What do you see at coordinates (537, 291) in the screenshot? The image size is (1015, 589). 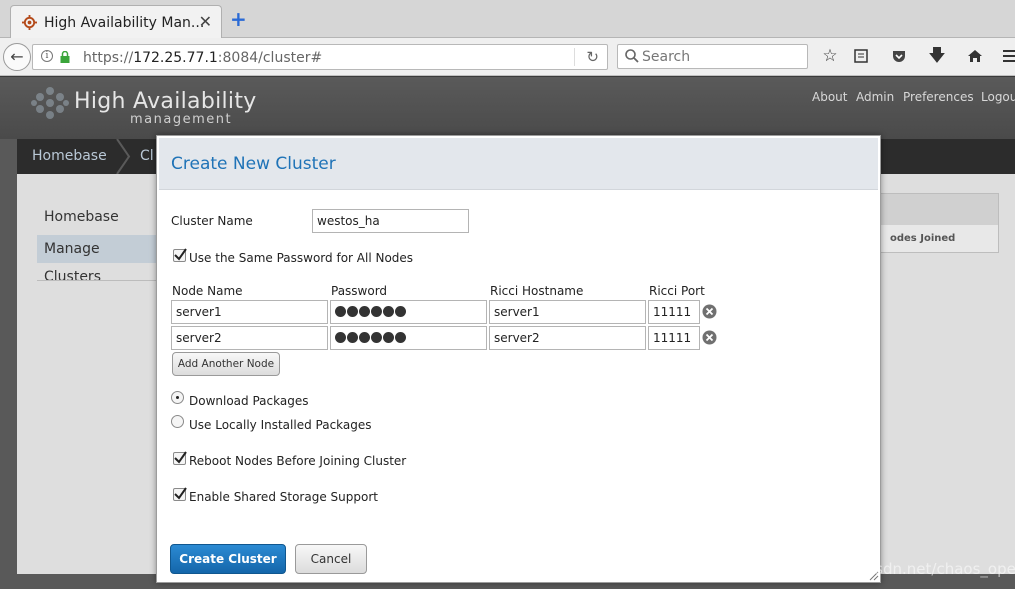 I see `col-ricci-hostname: Ricci Hostname` at bounding box center [537, 291].